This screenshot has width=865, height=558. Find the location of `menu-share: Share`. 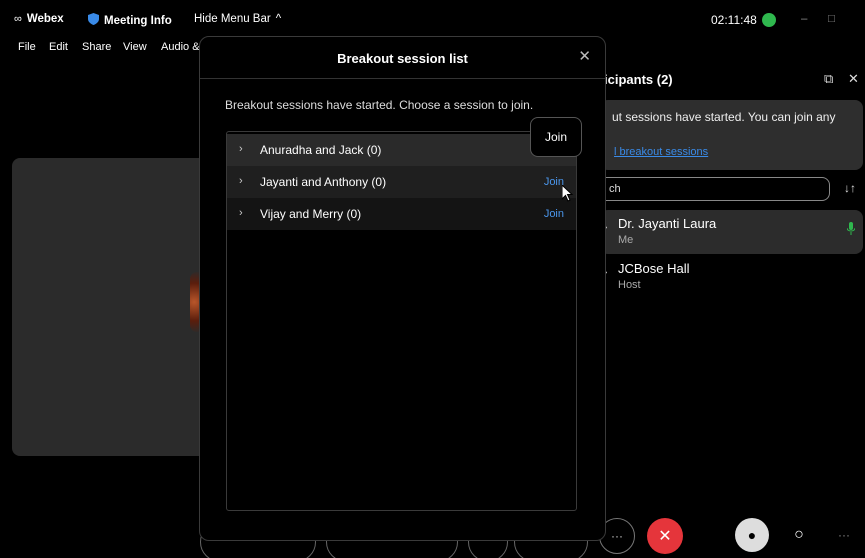

menu-share: Share is located at coordinates (96, 47).